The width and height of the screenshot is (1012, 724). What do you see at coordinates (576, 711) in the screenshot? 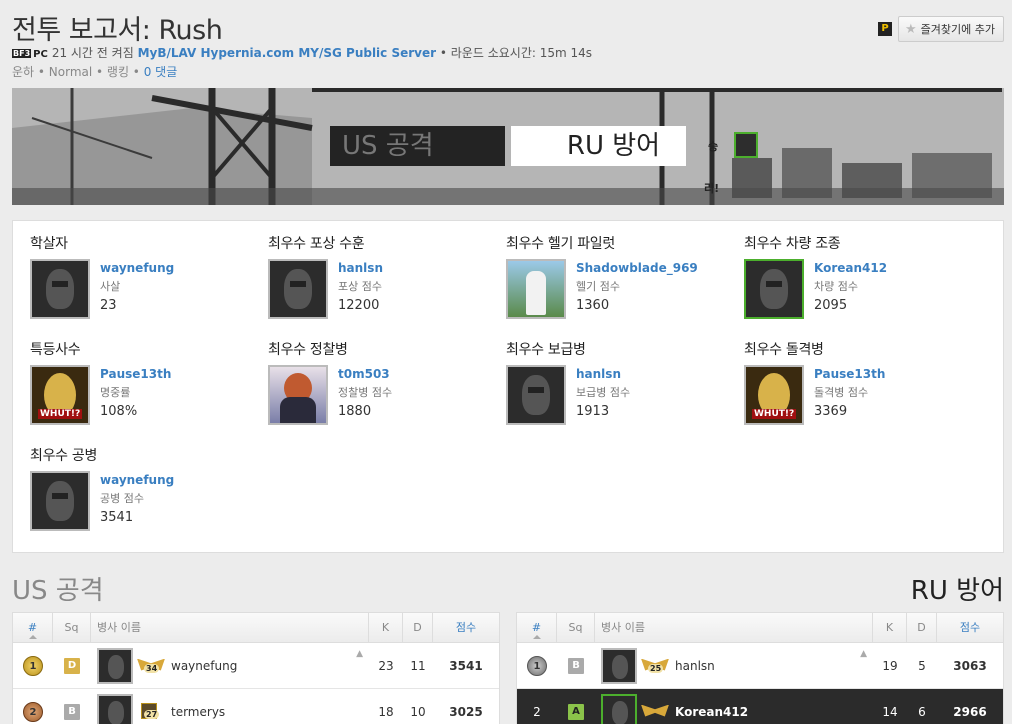
I see `squad-badge: A` at bounding box center [576, 711].